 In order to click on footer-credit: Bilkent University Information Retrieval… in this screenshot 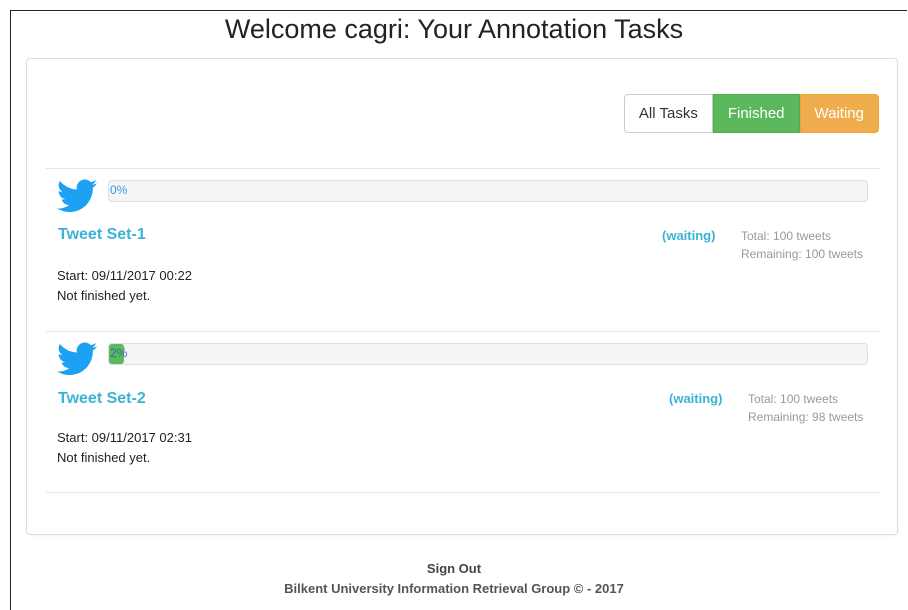, I will do `click(454, 588)`.